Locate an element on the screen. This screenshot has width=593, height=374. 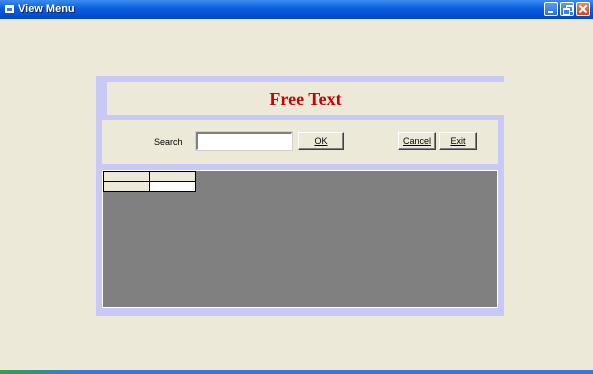
close-icon is located at coordinates (583, 9).